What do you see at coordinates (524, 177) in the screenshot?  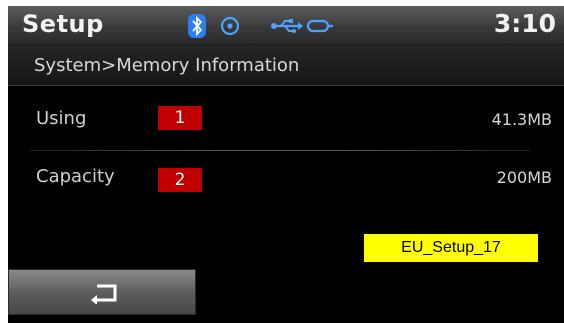 I see `capacity-value: 200MB` at bounding box center [524, 177].